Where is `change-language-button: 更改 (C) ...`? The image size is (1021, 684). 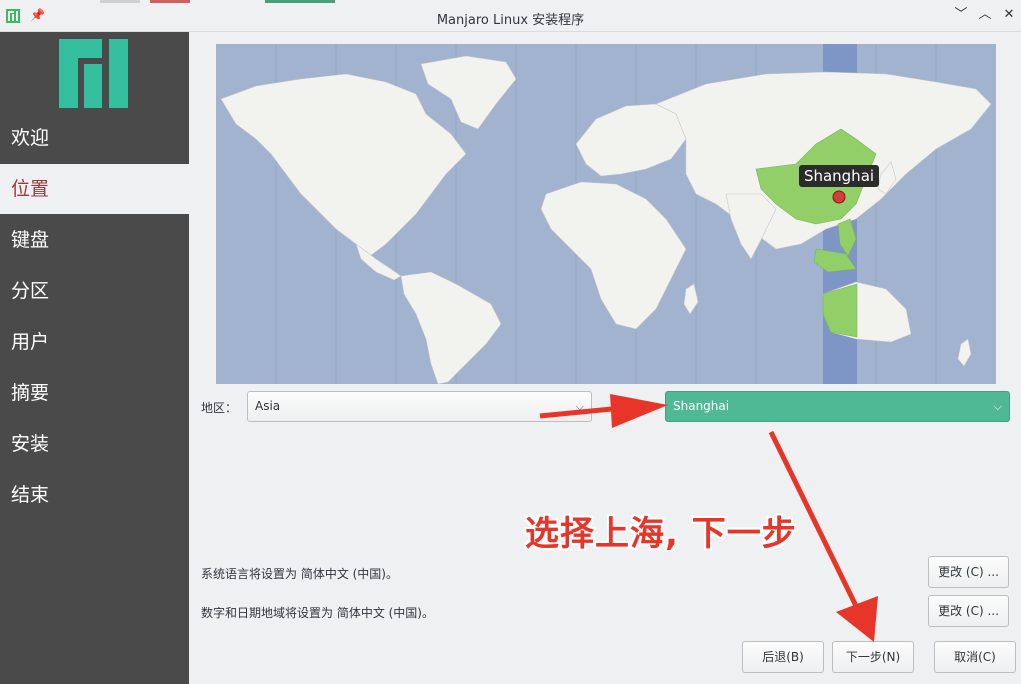 change-language-button: 更改 (C) ... is located at coordinates (968, 572).